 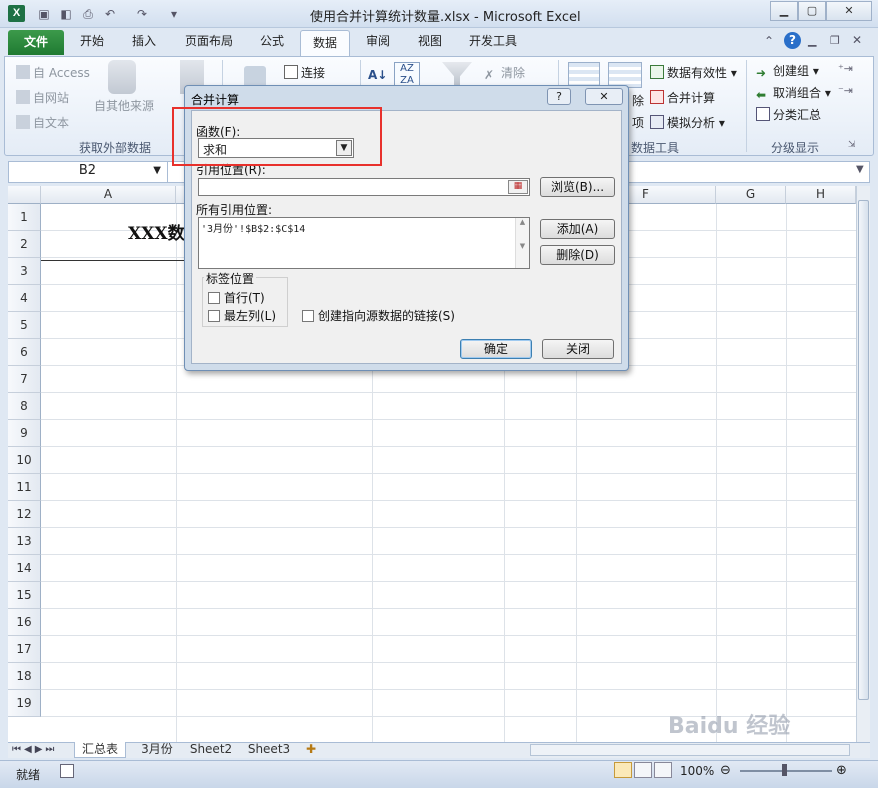 I want to click on tab-file: 文件, so click(x=36, y=42).